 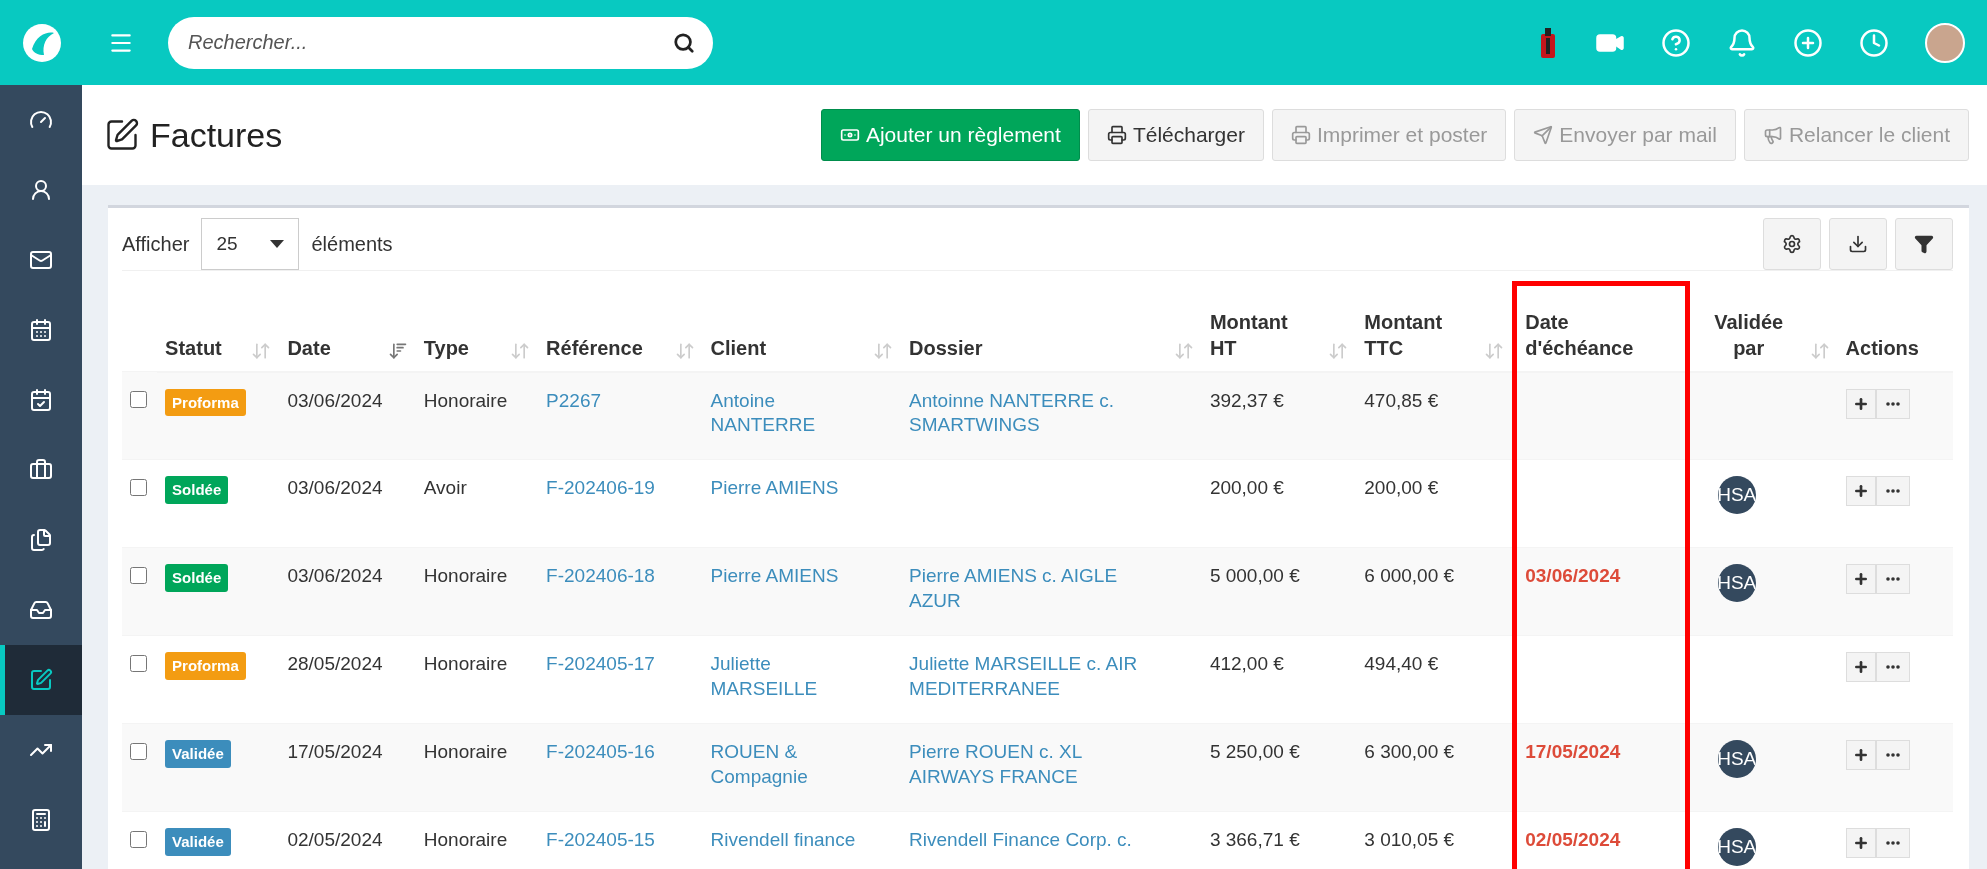 I want to click on column-header: Actions, so click(x=1895, y=327).